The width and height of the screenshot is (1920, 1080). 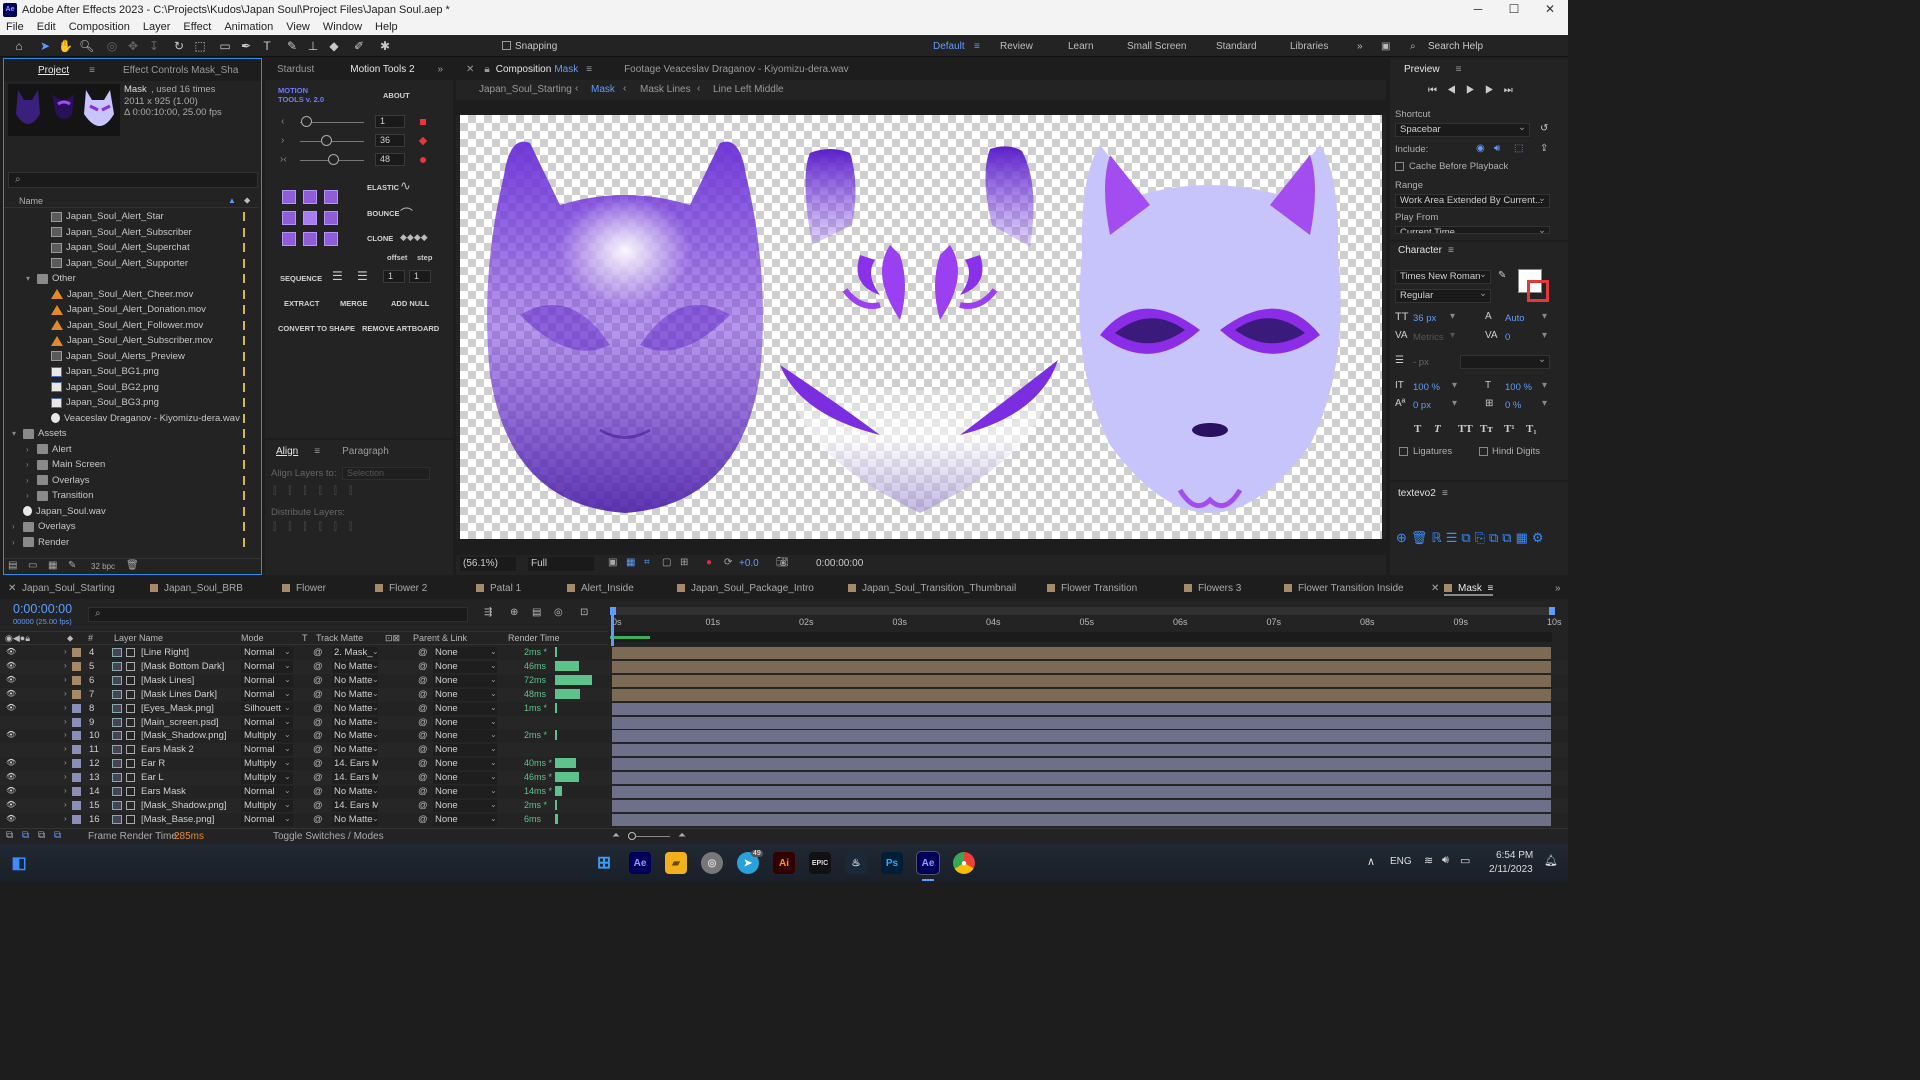 What do you see at coordinates (1092, 588) in the screenshot?
I see `tab-timeline-8: Flower Transition` at bounding box center [1092, 588].